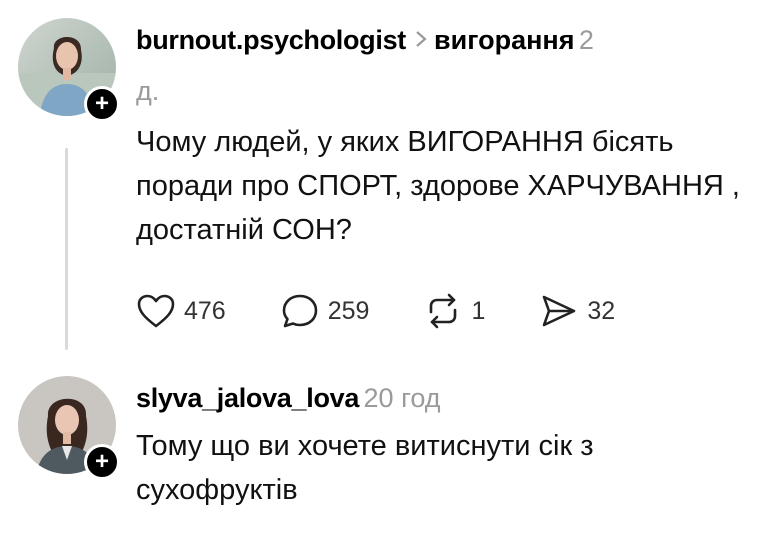 The width and height of the screenshot is (780, 540). What do you see at coordinates (325, 311) in the screenshot?
I see `comment-button: 259` at bounding box center [325, 311].